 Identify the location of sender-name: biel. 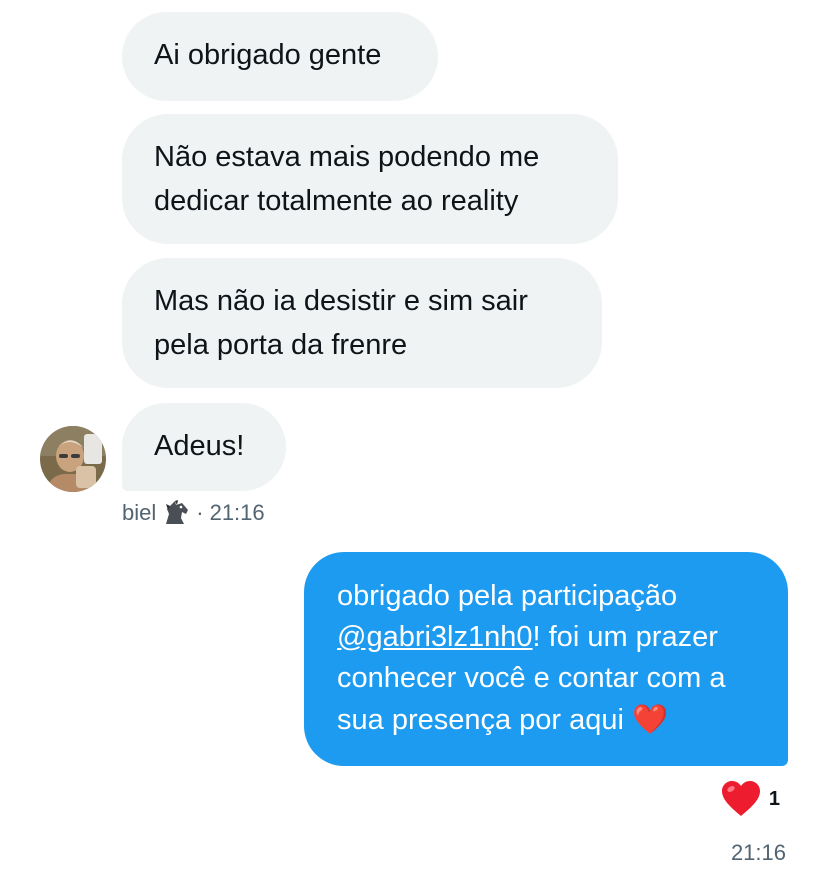
(139, 513).